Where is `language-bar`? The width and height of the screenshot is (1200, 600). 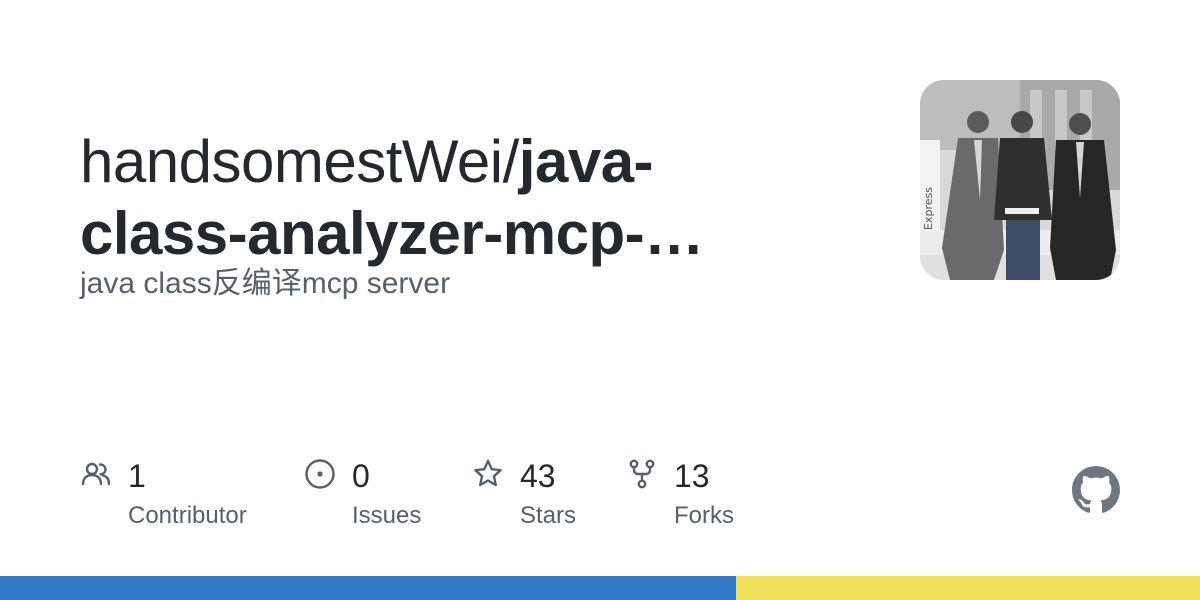
language-bar is located at coordinates (600, 588).